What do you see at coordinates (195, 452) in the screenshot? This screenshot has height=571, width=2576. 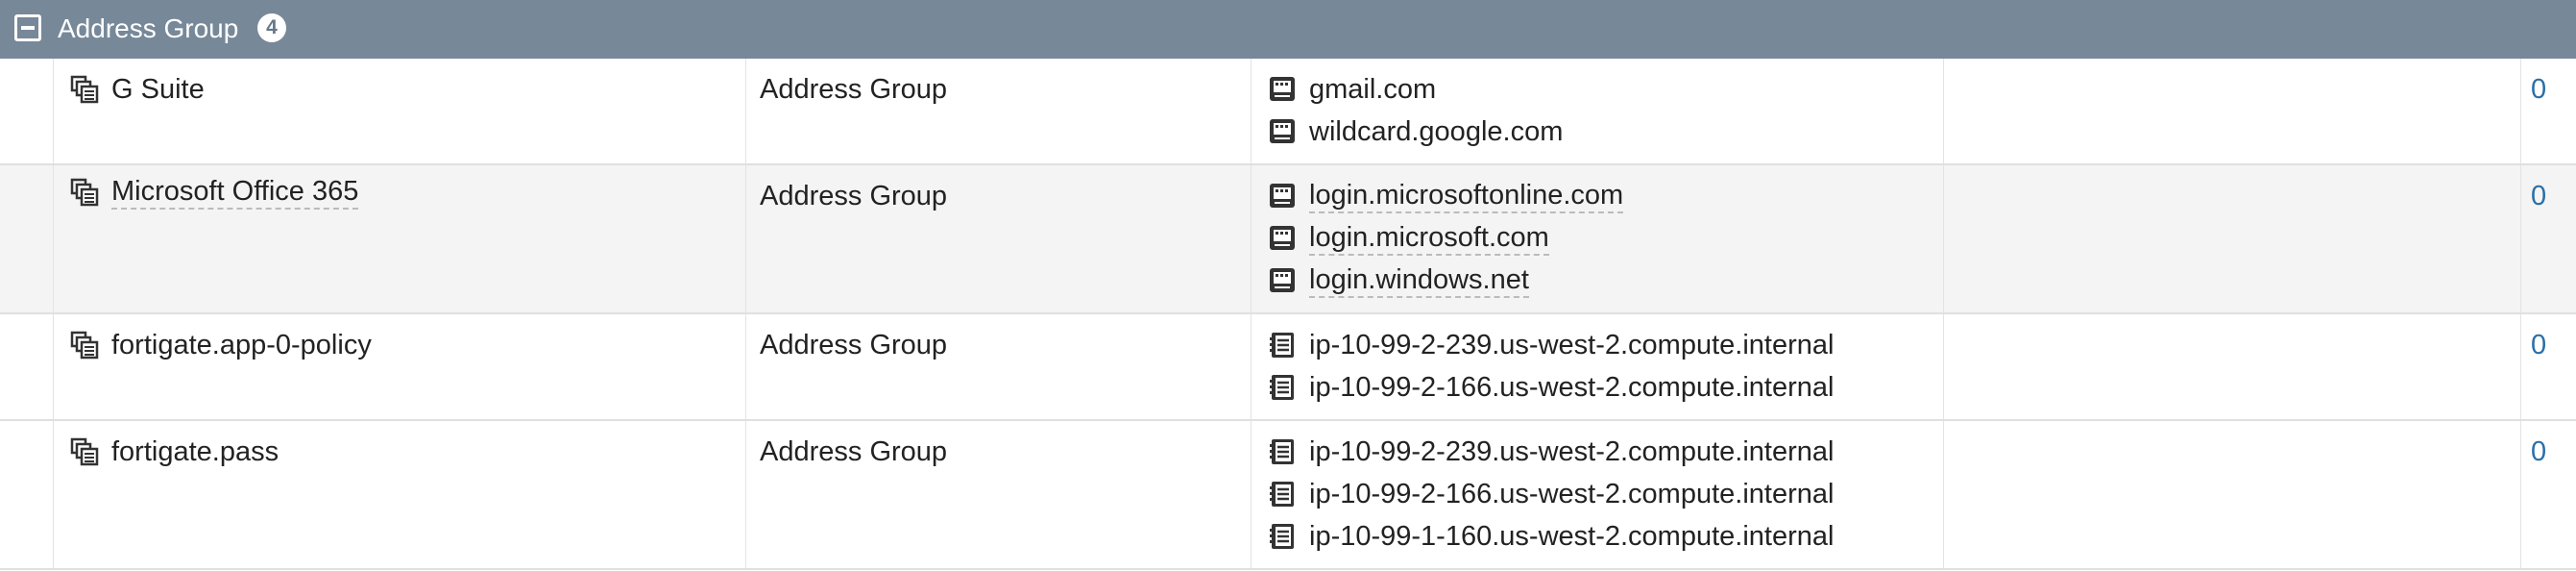 I see `group-name: fortigate.pass` at bounding box center [195, 452].